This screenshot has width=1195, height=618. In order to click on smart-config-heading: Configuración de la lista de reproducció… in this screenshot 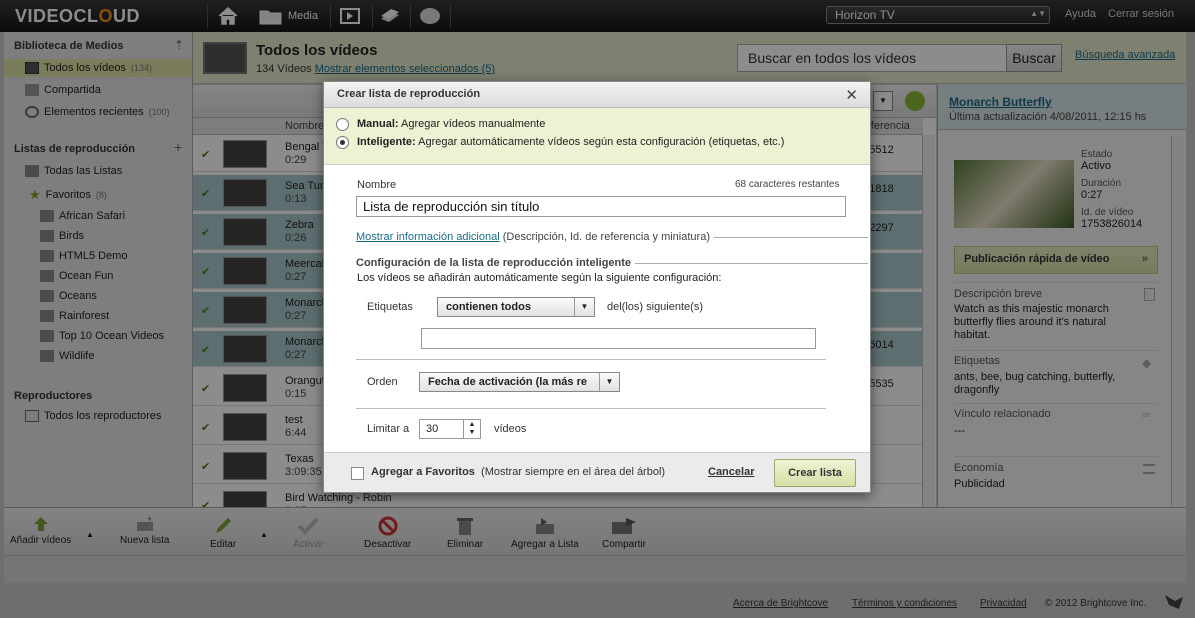, I will do `click(496, 263)`.